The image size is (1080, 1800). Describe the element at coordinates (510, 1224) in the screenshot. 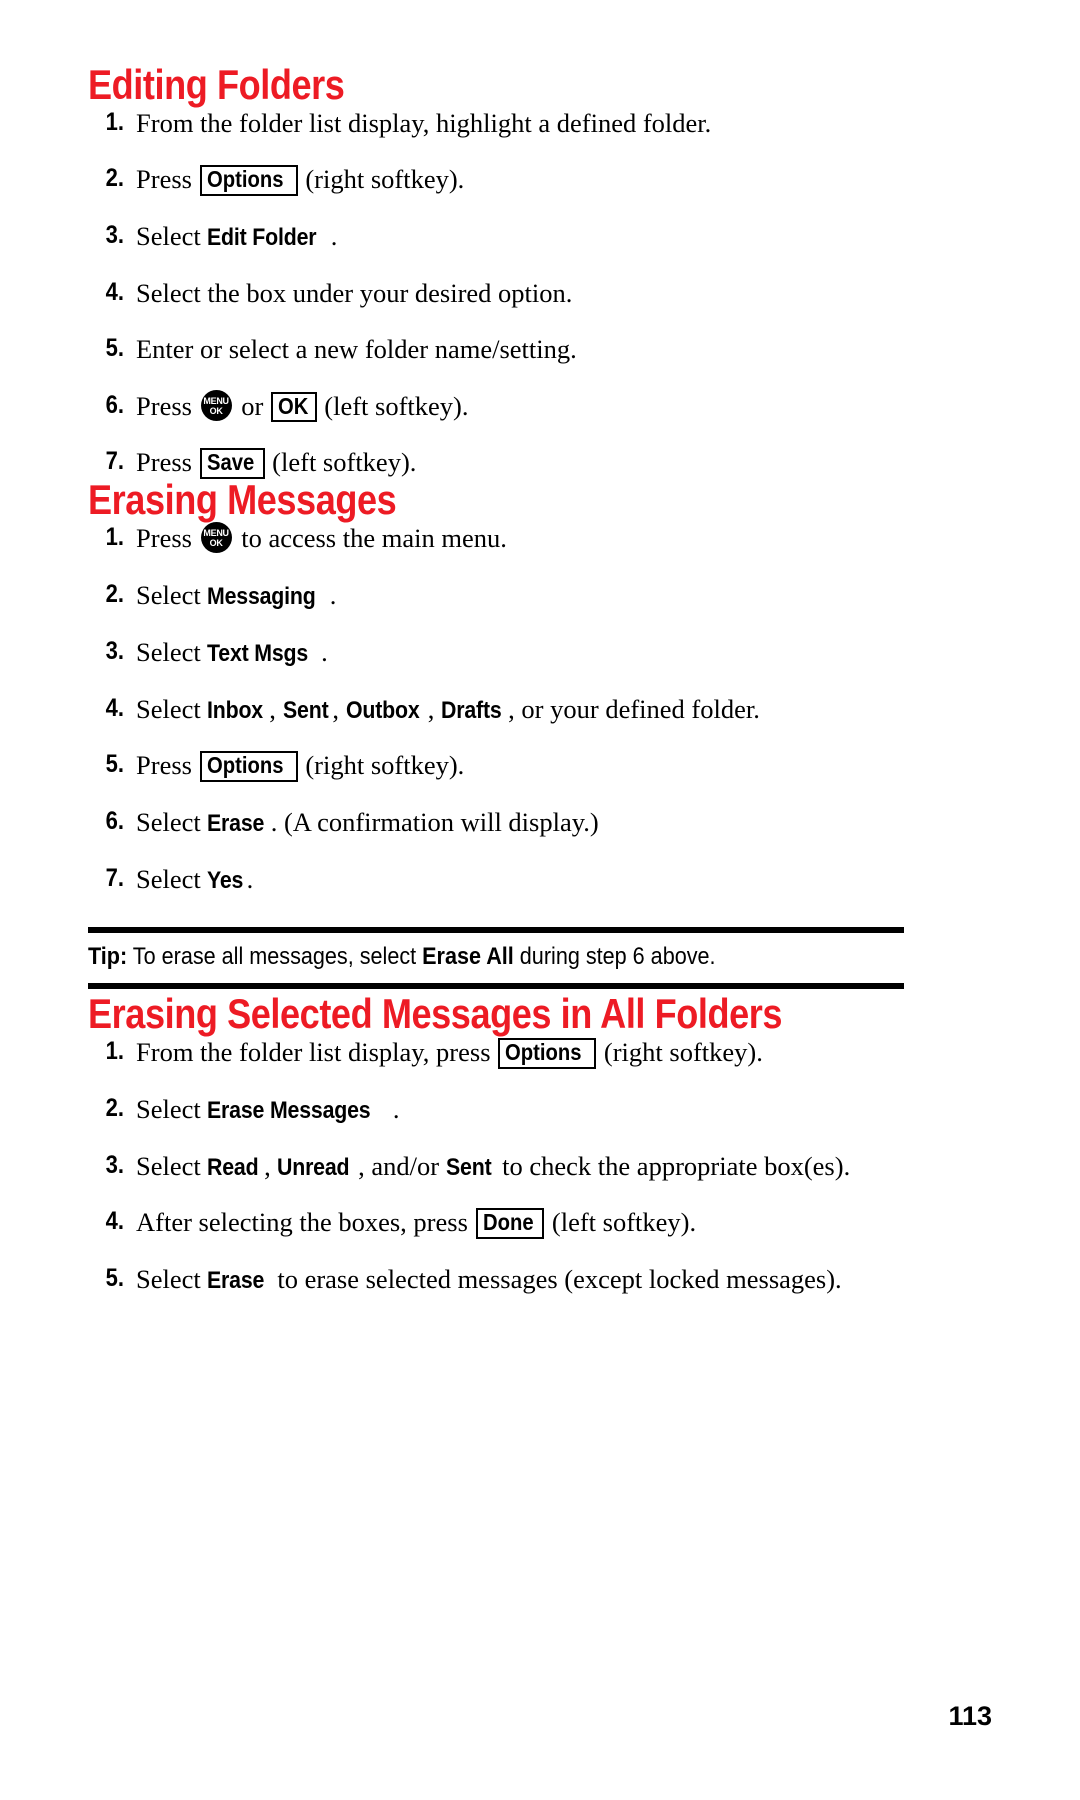

I see `softkey-label-done: Done` at that location.